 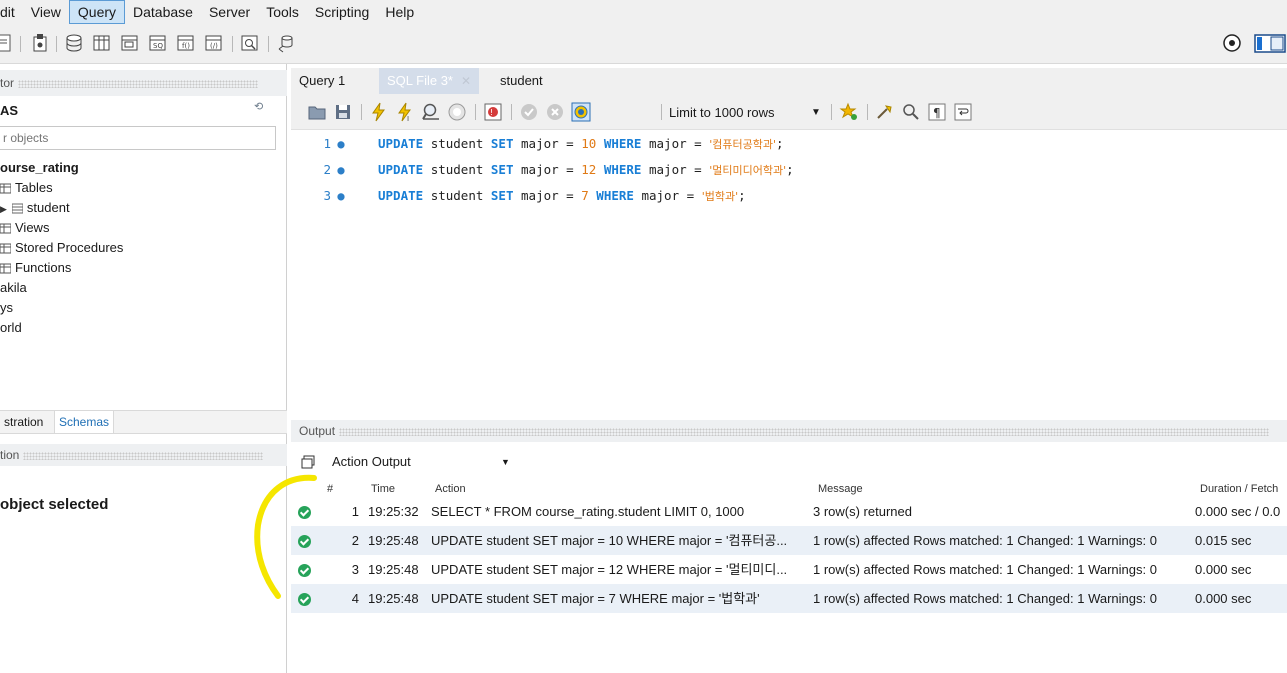 What do you see at coordinates (214, 43) in the screenshot?
I see `create-function-icon: (/)` at bounding box center [214, 43].